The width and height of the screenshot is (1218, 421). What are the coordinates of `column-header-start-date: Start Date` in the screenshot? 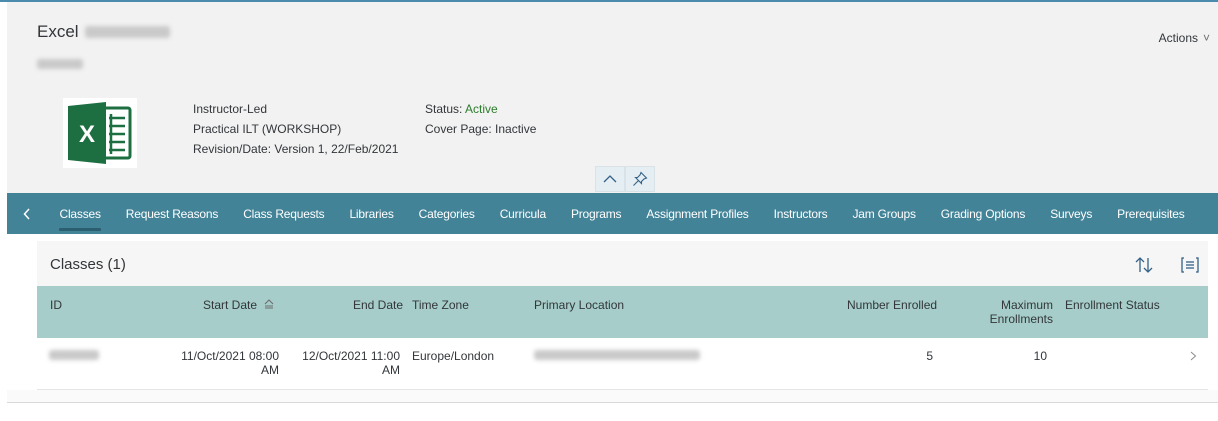 It's located at (239, 305).